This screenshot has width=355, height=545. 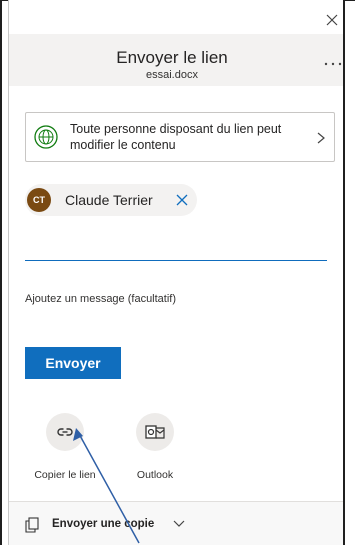 I want to click on dialog-title: Envoyer le lien, so click(x=172, y=57).